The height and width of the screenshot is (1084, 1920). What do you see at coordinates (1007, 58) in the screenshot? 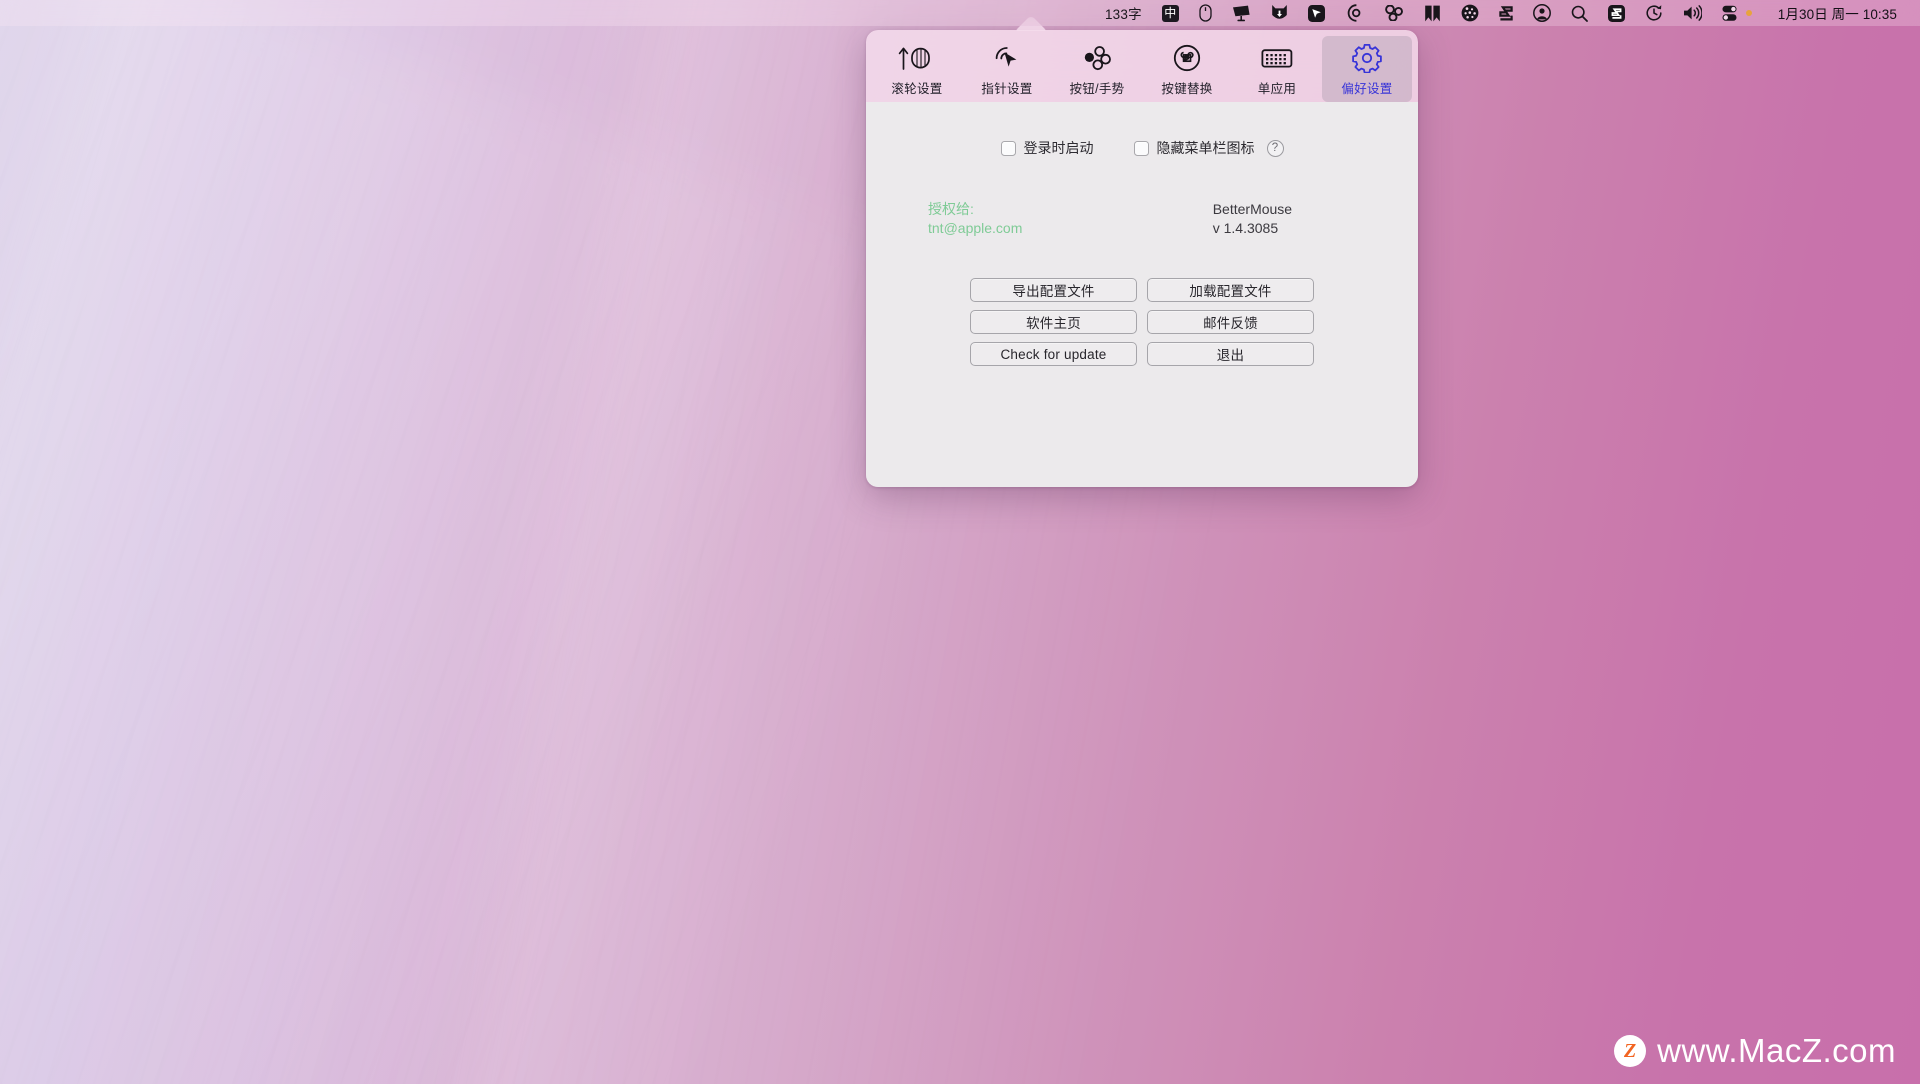
I see `pointer-target-icon` at bounding box center [1007, 58].